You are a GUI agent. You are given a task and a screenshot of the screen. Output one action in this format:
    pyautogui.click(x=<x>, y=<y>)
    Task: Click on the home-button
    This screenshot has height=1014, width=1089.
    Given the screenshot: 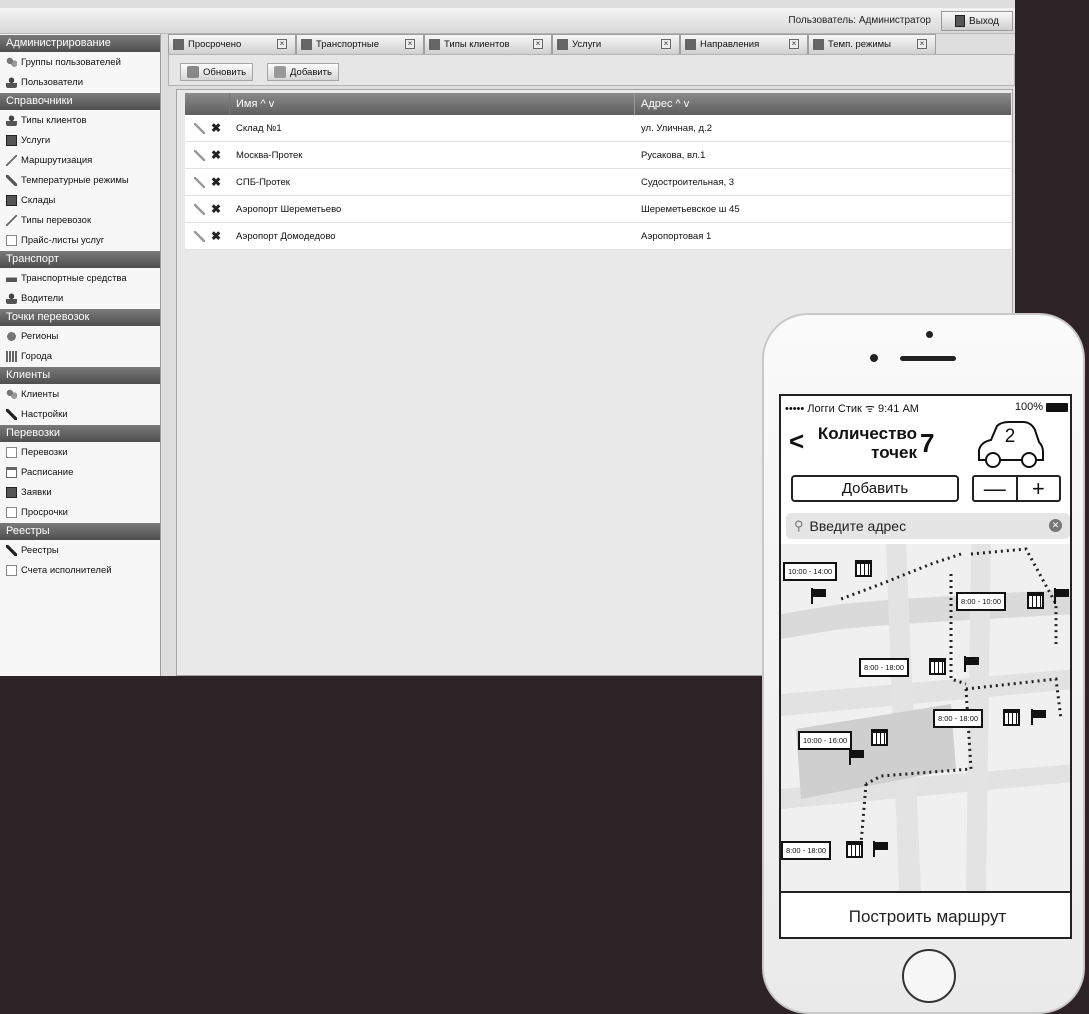 What is the action you would take?
    pyautogui.click(x=929, y=976)
    